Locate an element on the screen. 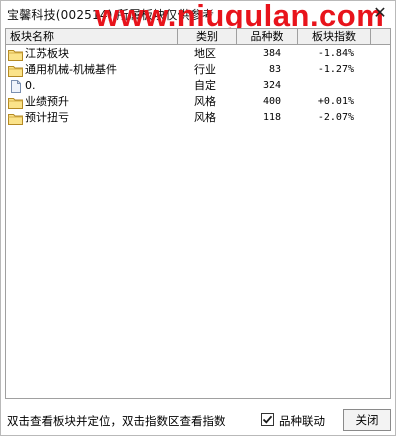  table-header: 板块名称 类别 品种数 板块指数 is located at coordinates (198, 37).